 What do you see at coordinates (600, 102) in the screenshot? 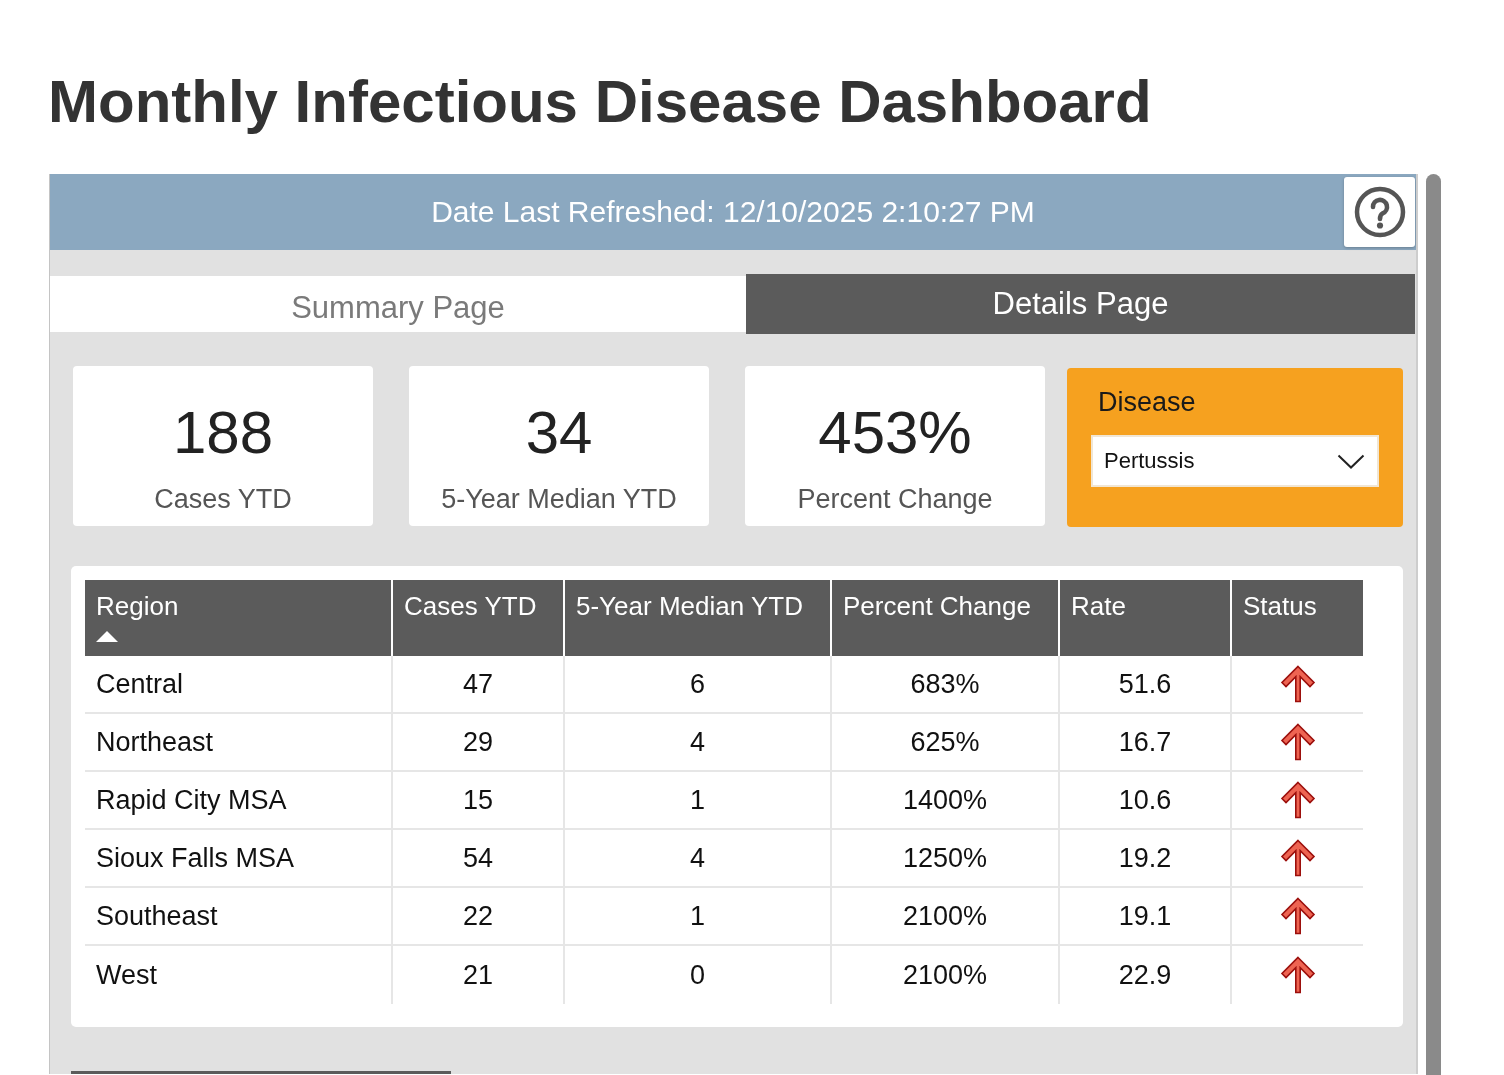
I see `page-title: Monthly Infectious Disease Dashboard` at bounding box center [600, 102].